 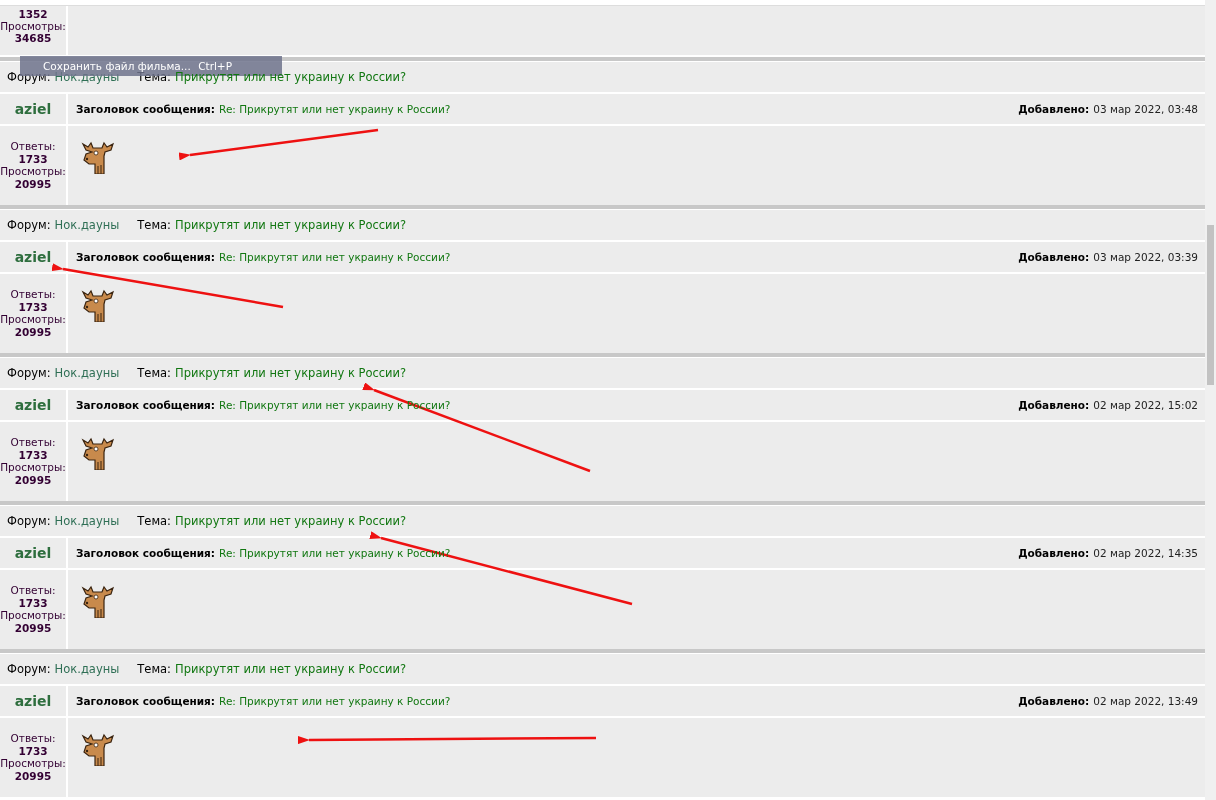 What do you see at coordinates (1145, 553) in the screenshot?
I see `post-date: 02 мар 2022, 14:35` at bounding box center [1145, 553].